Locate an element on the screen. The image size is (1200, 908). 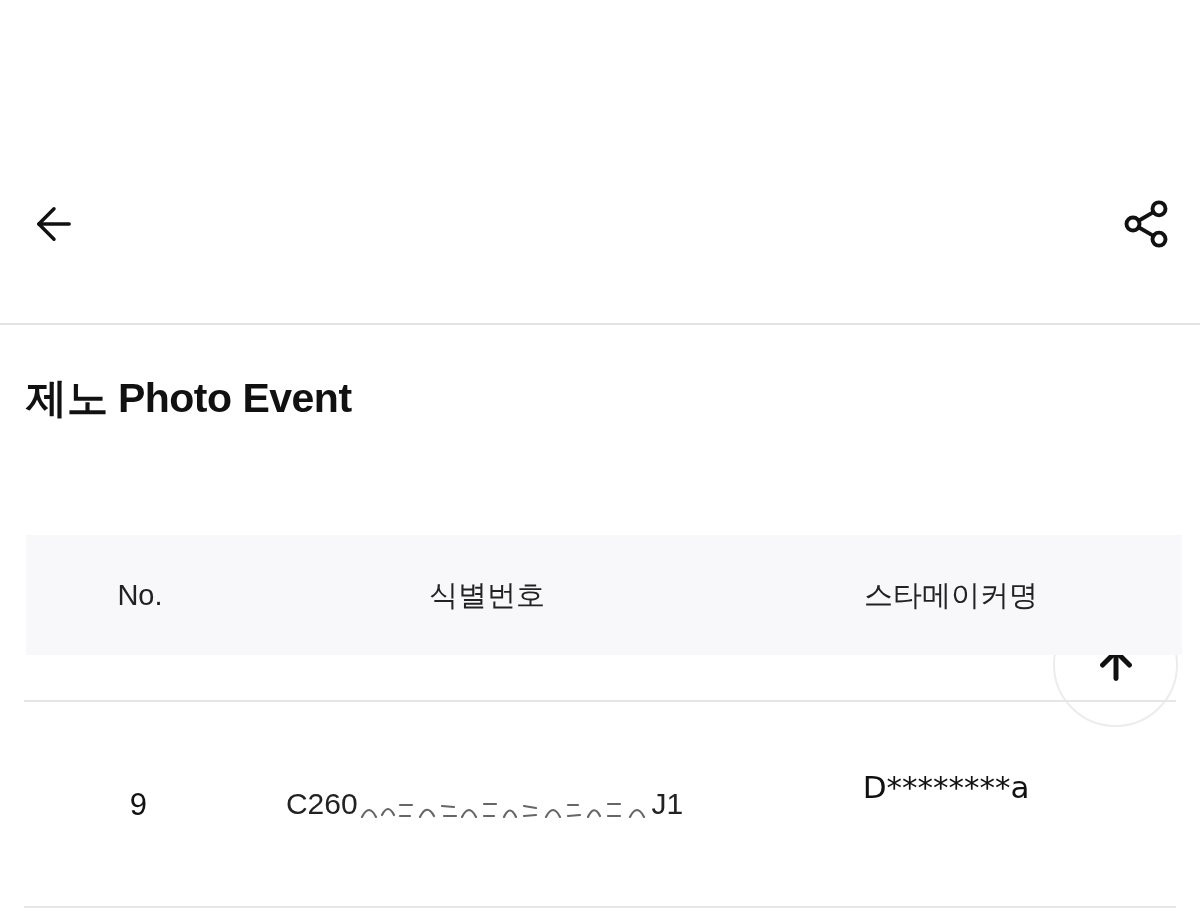
table-cell-text: J1 is located at coordinates (667, 804).